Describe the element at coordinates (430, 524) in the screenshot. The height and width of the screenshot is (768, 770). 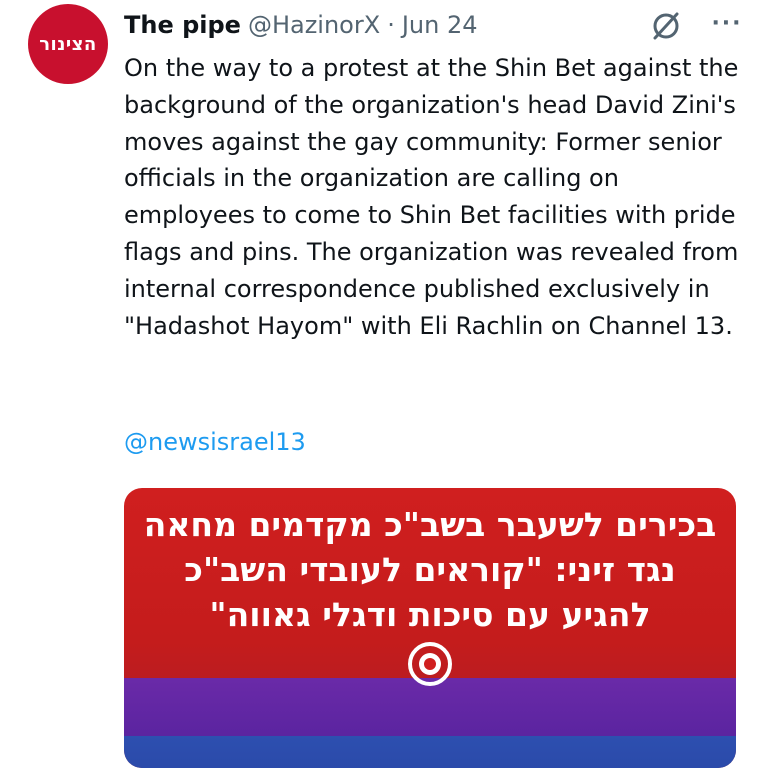
I see `media-headline-line: בכירים לשעבר בשב"כ מקדמים מחאה` at that location.